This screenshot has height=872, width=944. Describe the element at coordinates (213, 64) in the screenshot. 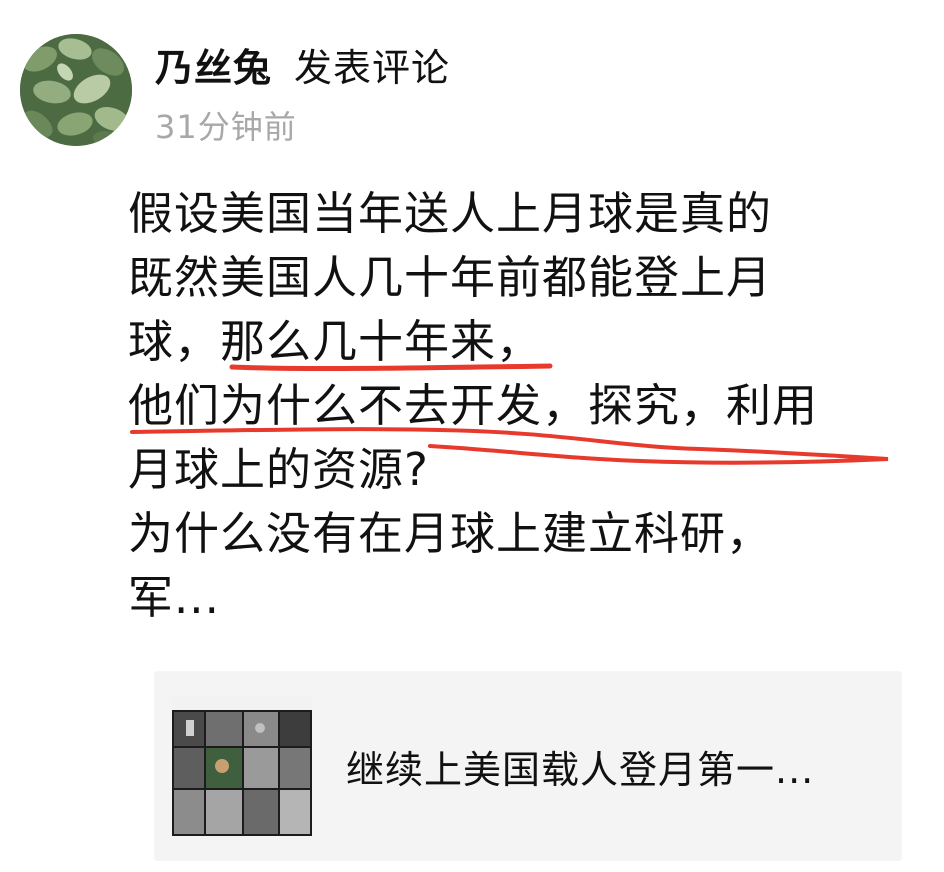

I see `author-name: 乃丝兔` at that location.